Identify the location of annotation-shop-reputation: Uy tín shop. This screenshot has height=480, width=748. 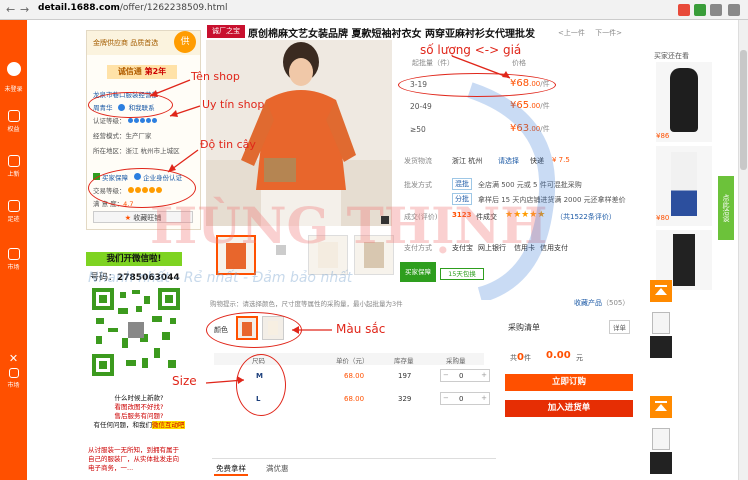
(233, 104).